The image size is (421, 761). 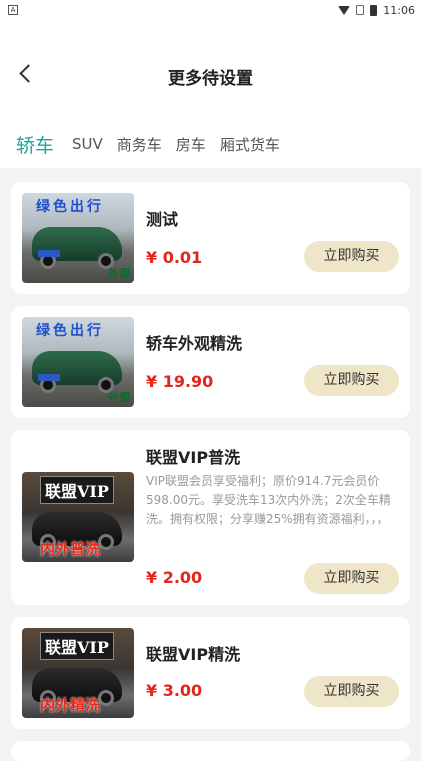 What do you see at coordinates (194, 343) in the screenshot?
I see `product-name: 轿车外观精洗` at bounding box center [194, 343].